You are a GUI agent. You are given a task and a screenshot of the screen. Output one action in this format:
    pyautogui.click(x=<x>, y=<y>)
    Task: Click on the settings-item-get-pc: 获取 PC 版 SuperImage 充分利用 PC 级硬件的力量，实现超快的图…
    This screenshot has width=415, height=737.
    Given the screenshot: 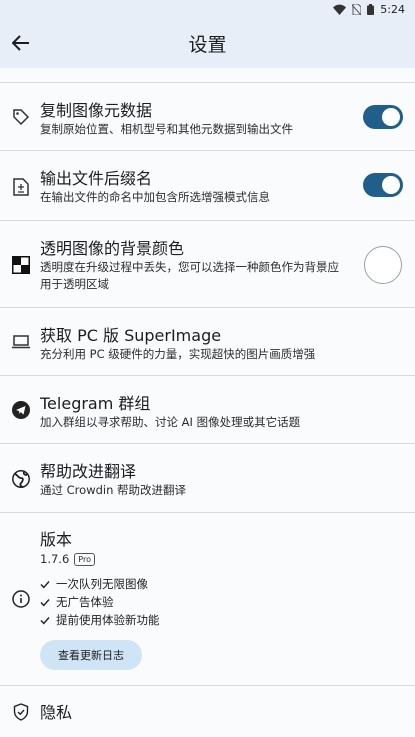 What is the action you would take?
    pyautogui.click(x=207, y=342)
    